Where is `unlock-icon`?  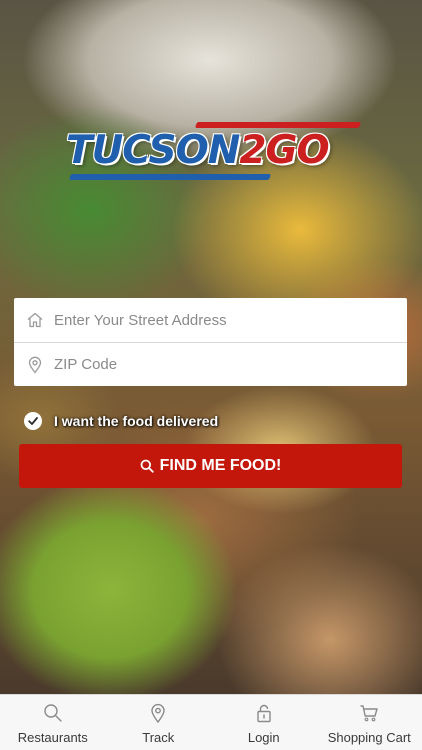 unlock-icon is located at coordinates (264, 713).